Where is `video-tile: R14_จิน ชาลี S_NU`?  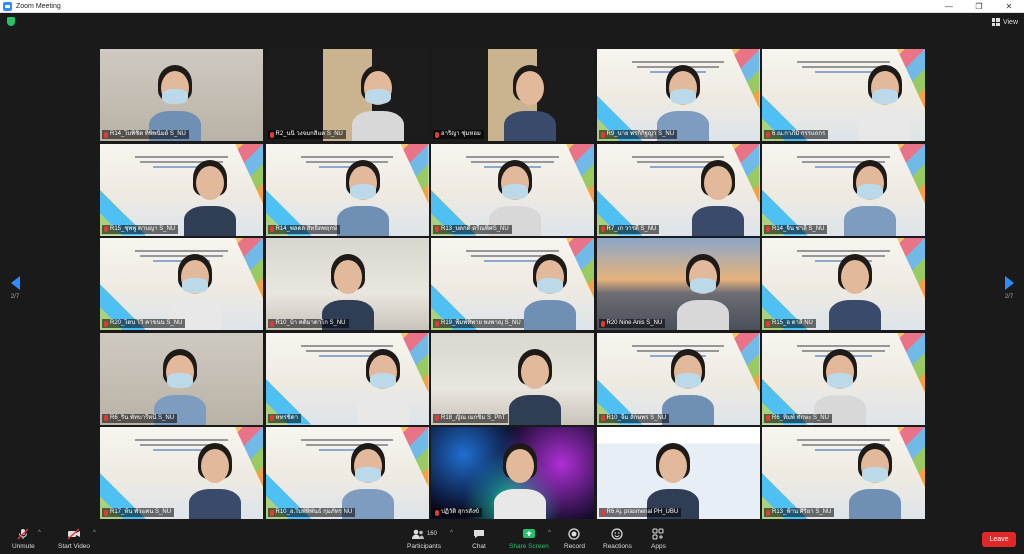 video-tile: R14_จิน ชาลี S_NU is located at coordinates (843, 189).